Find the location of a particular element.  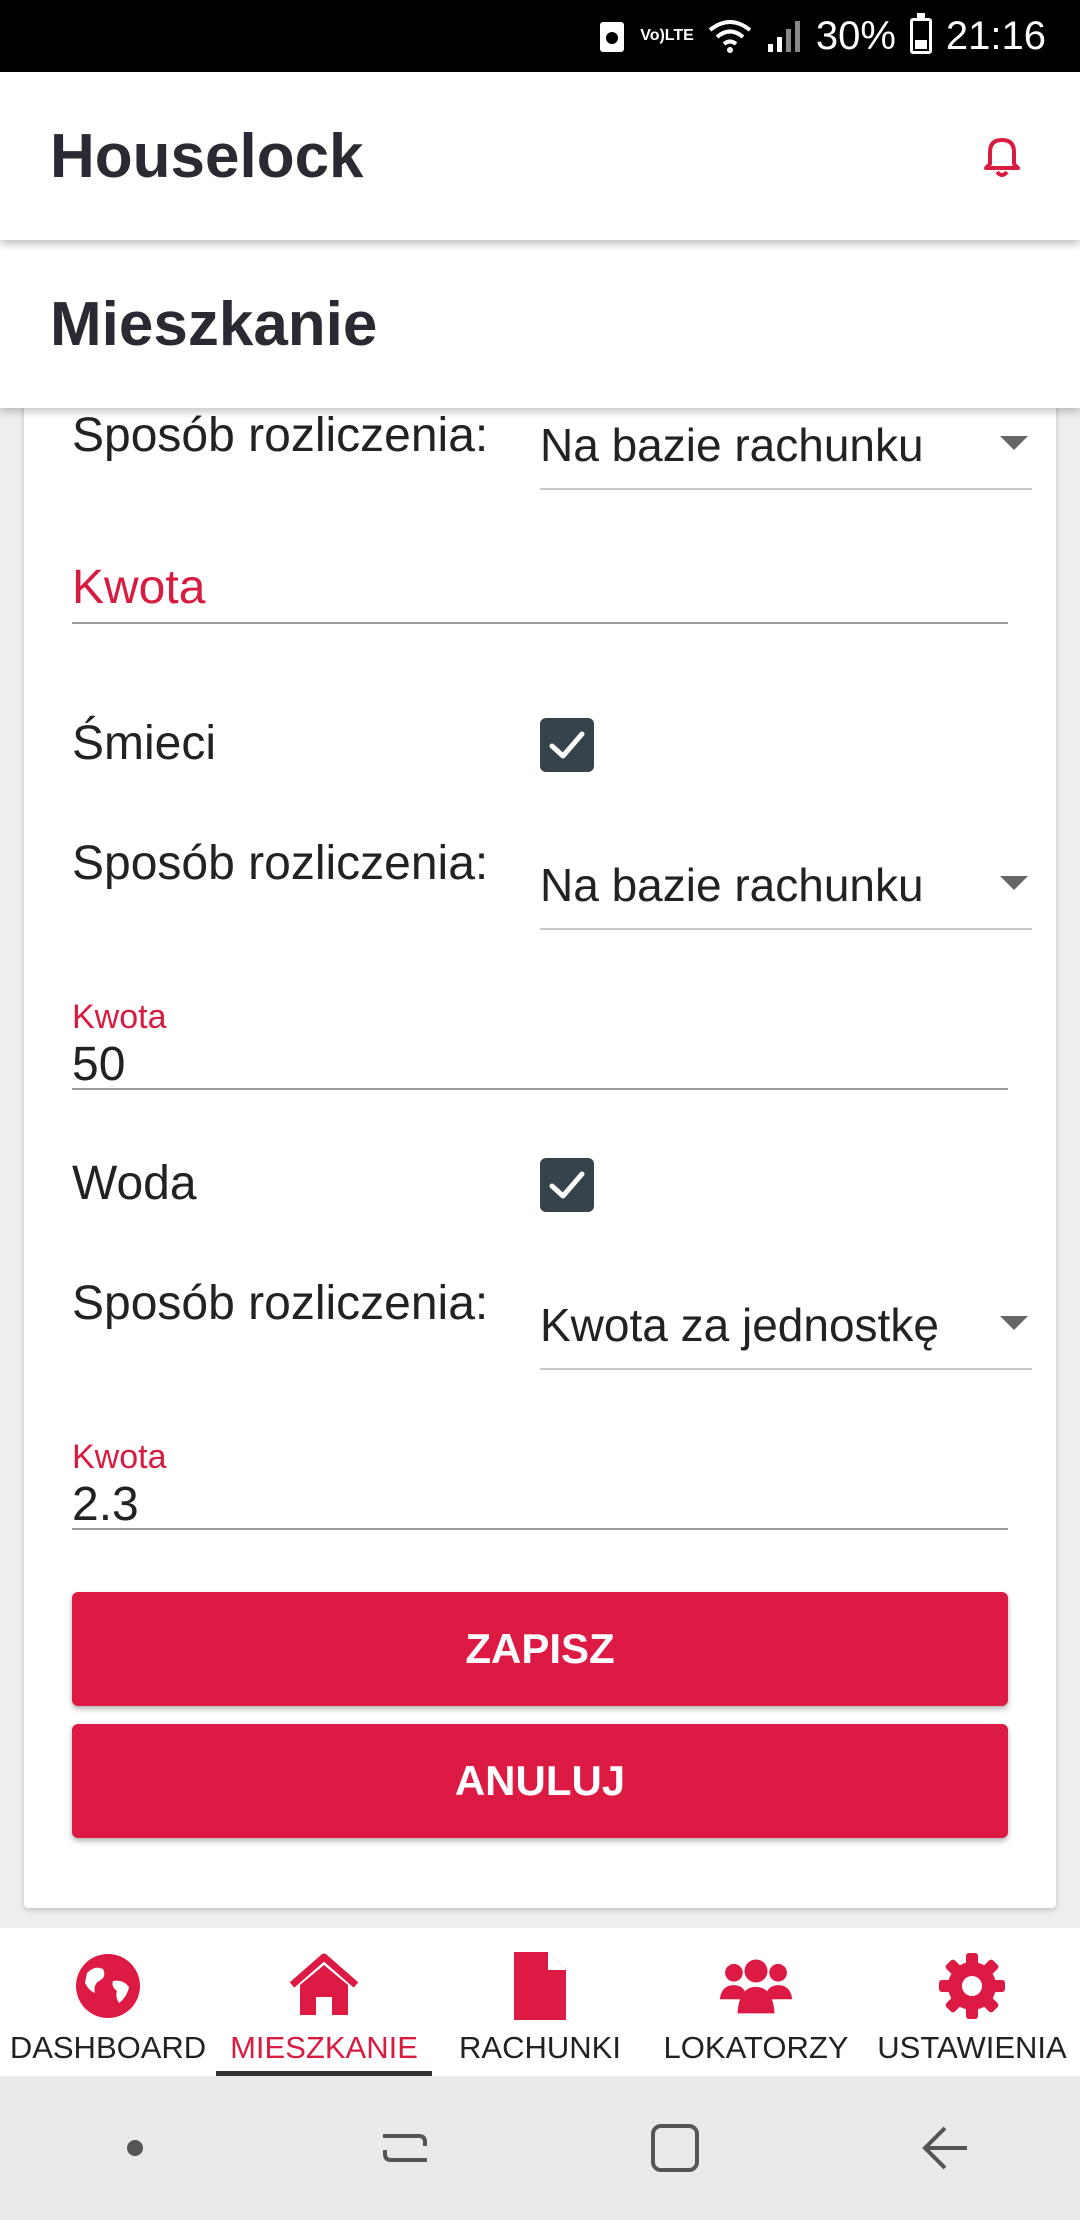

nav-item-rachunki: RACHUNKI is located at coordinates (540, 2002).